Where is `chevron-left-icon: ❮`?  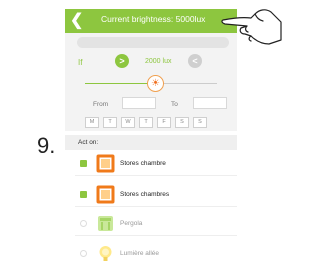 chevron-left-icon: ❮ is located at coordinates (76, 21).